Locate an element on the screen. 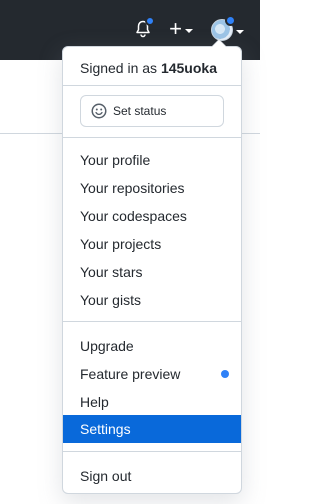 This screenshot has width=320, height=504. menu-item-upgrade: Upgrade is located at coordinates (152, 346).